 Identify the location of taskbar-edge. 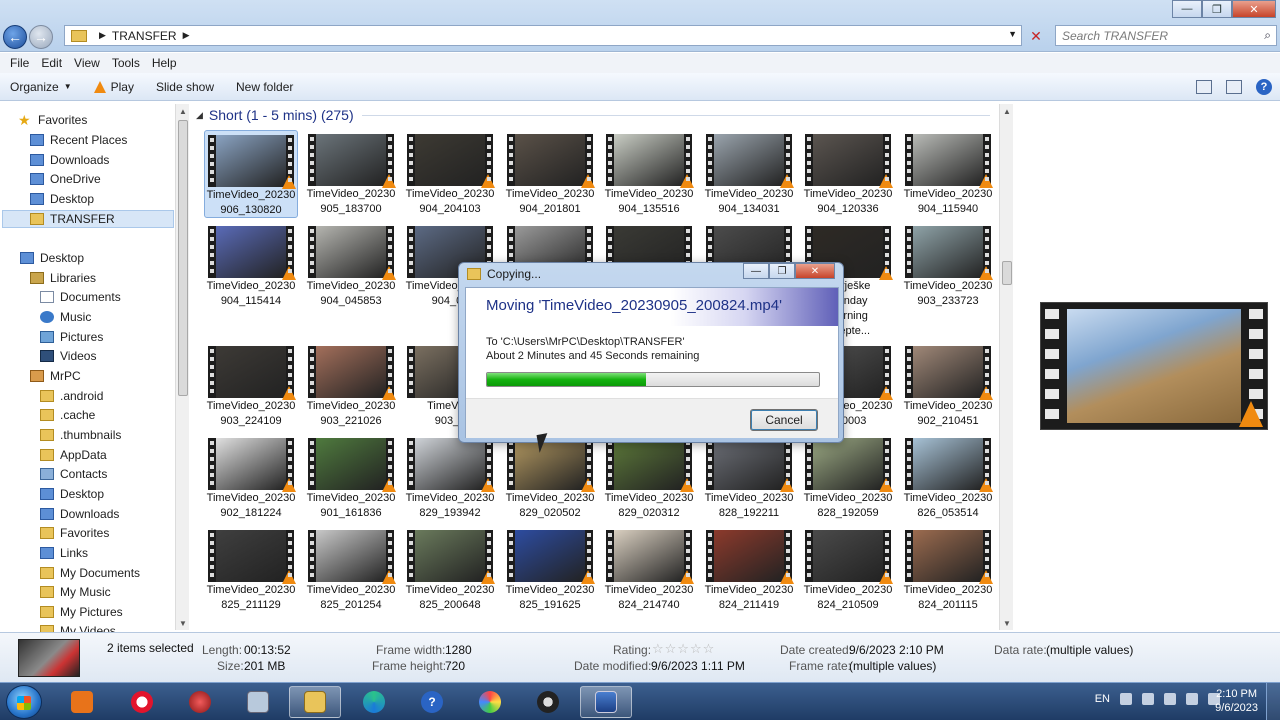
(374, 702).